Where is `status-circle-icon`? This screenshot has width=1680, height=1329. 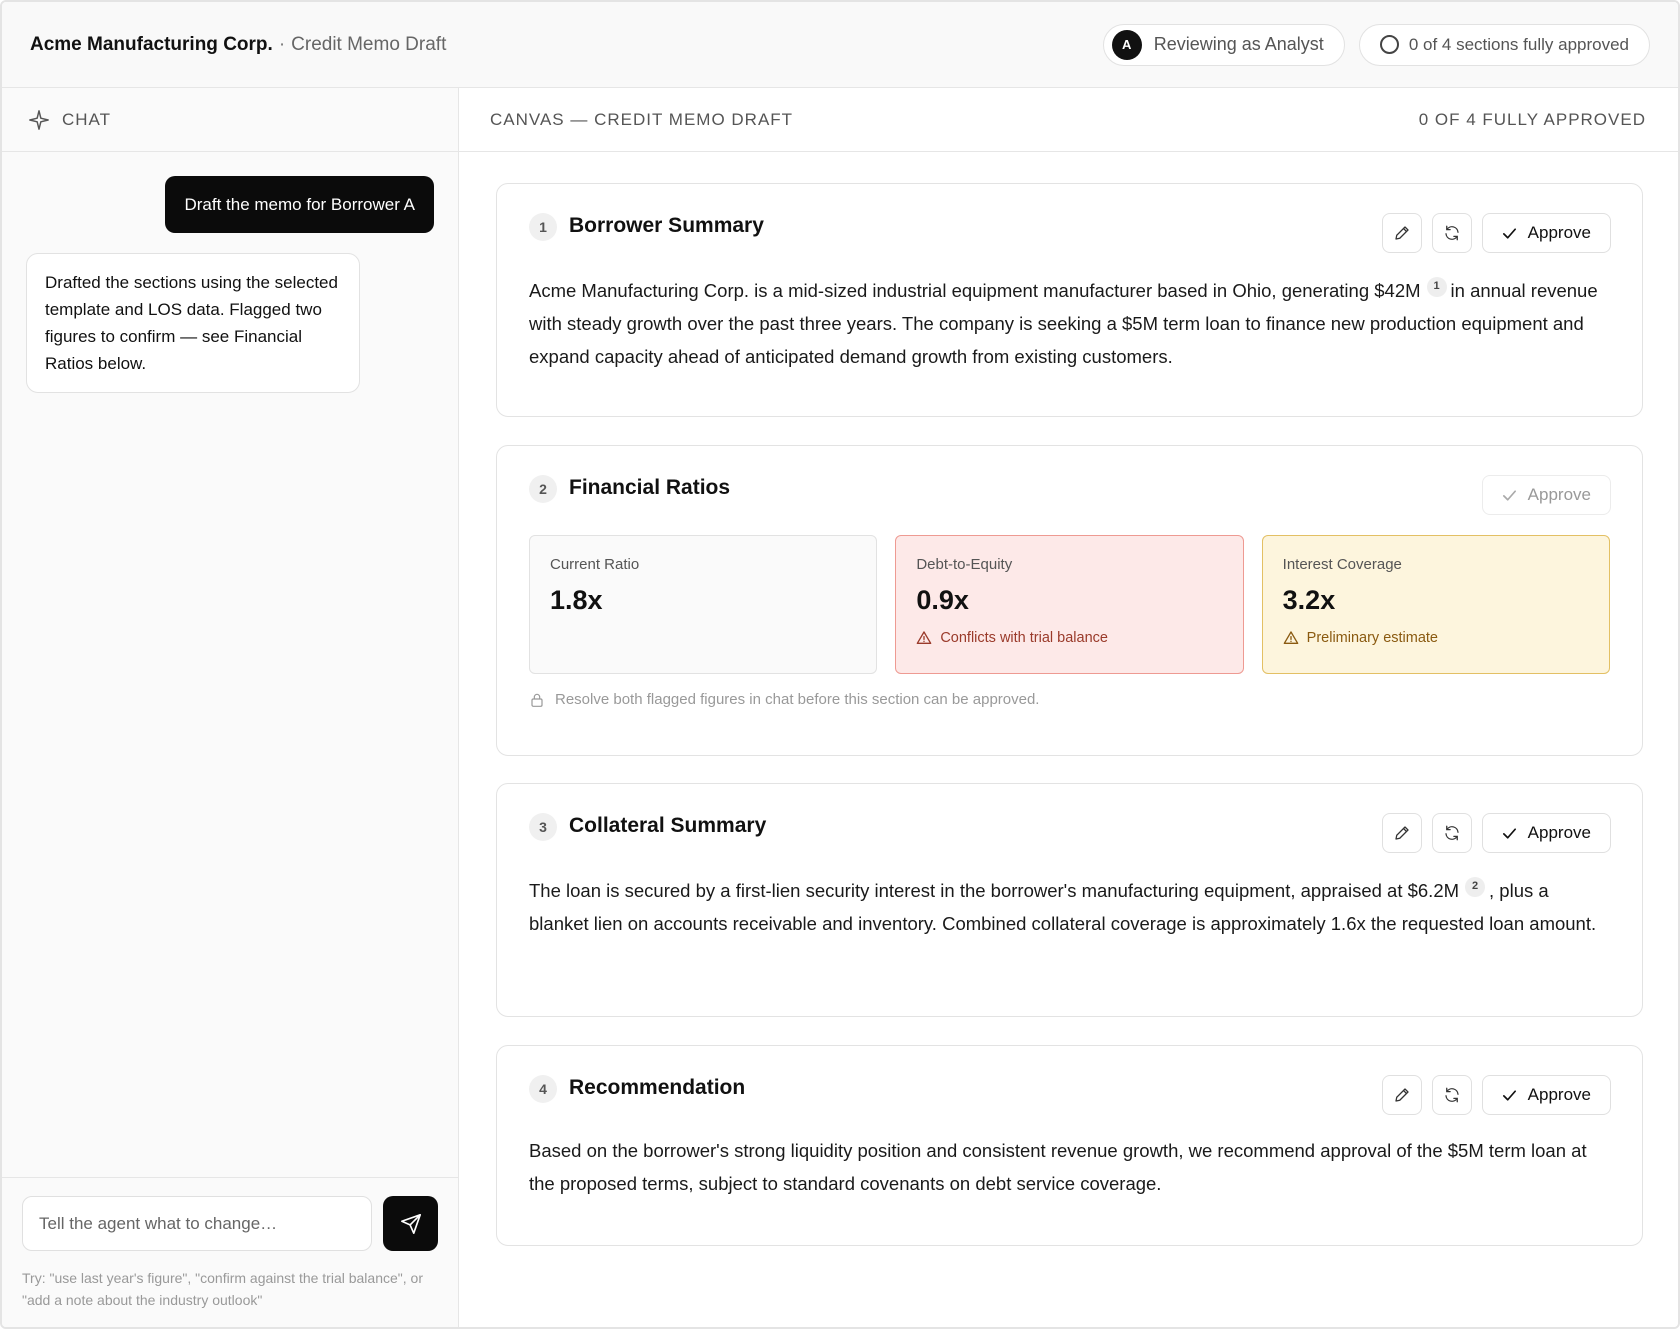
status-circle-icon is located at coordinates (1389, 44).